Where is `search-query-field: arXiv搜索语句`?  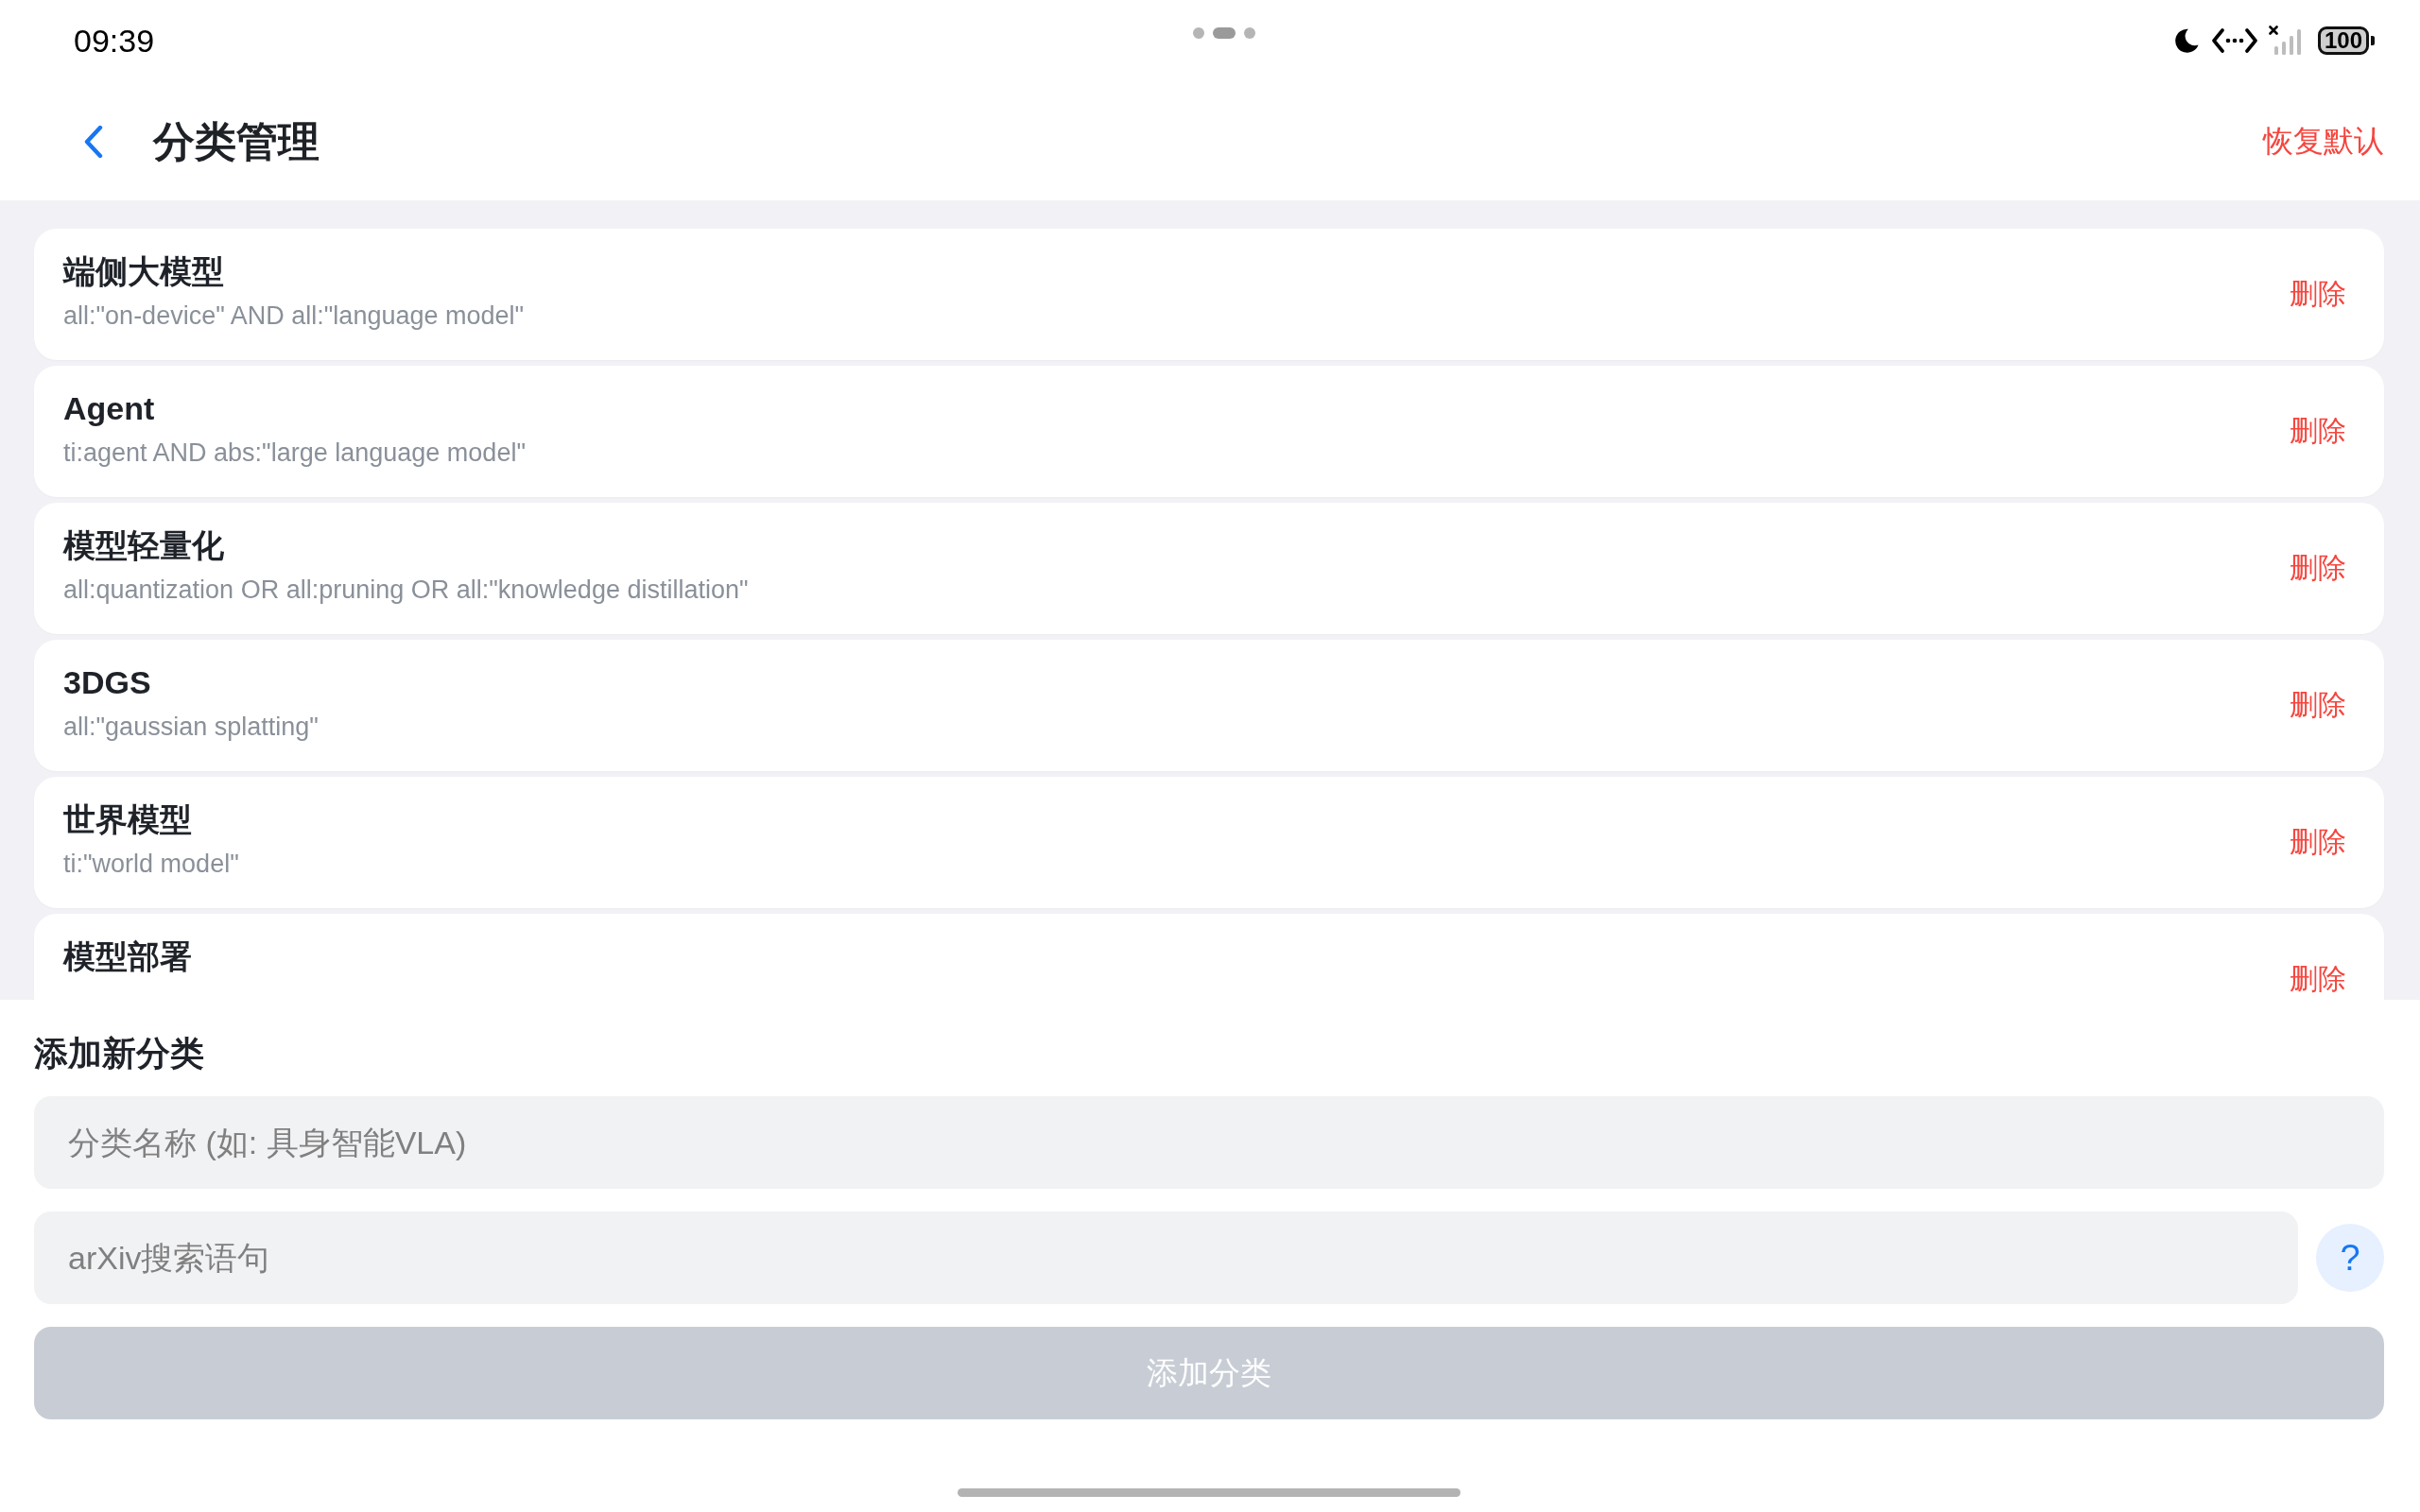
search-query-field: arXiv搜索语句 is located at coordinates (1166, 1257).